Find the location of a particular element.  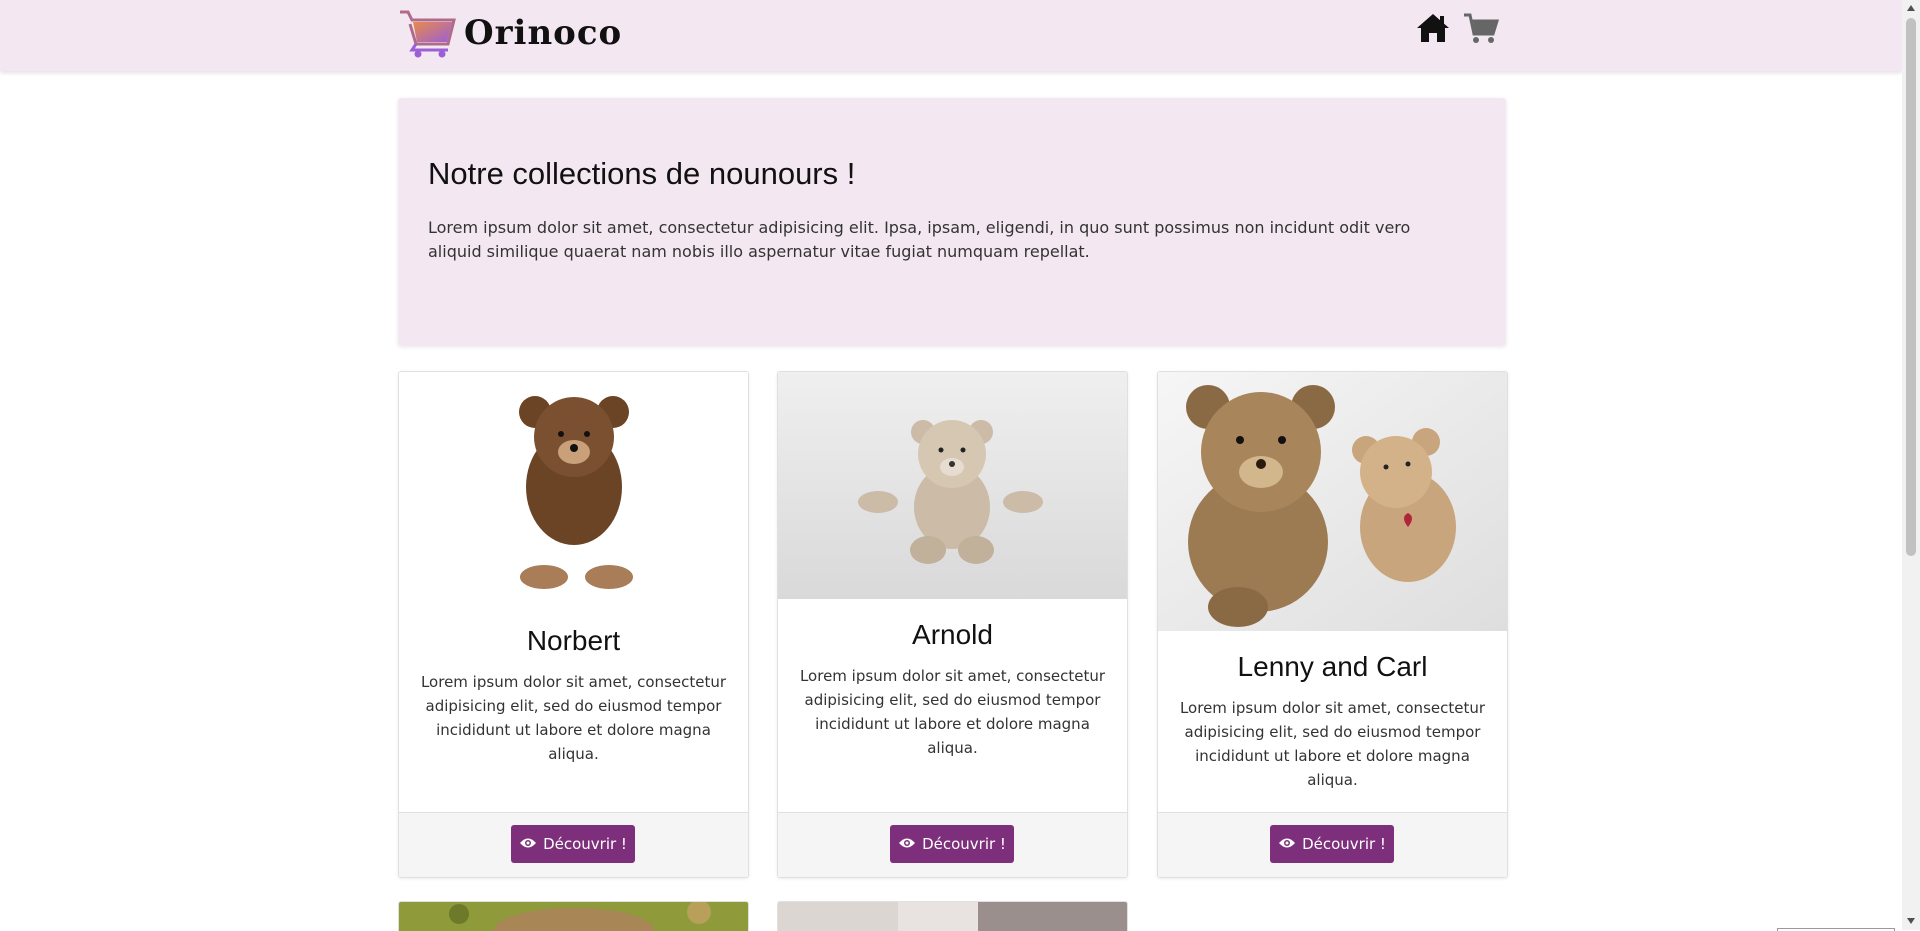

scroll-up-icon is located at coordinates (1911, 8).